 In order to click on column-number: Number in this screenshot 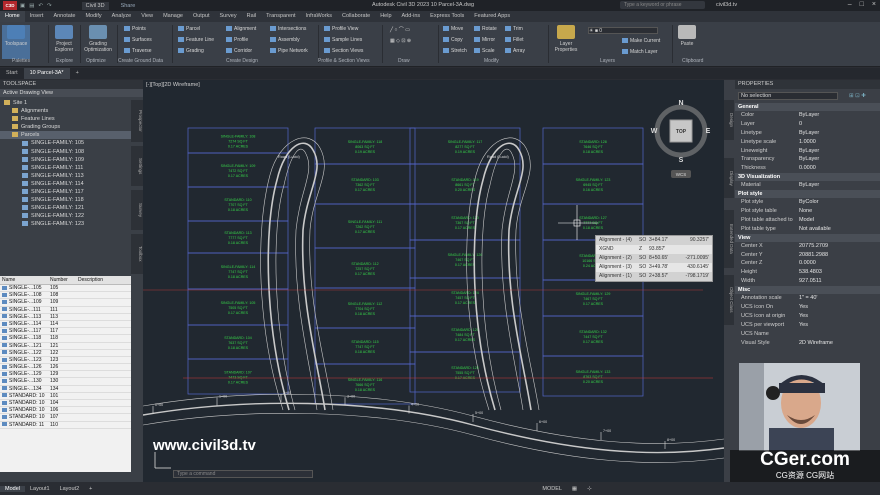, I will do `click(62, 280)`.